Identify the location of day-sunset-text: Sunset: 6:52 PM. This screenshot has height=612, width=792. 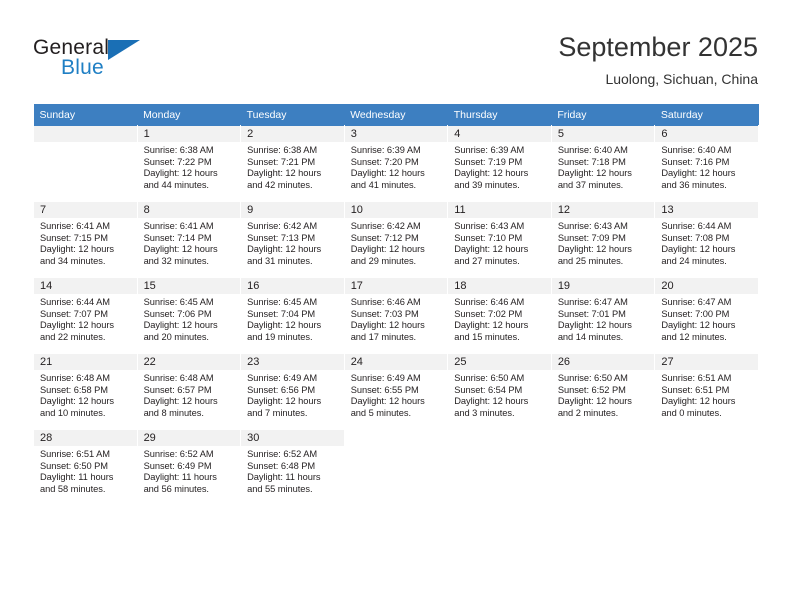
(591, 389).